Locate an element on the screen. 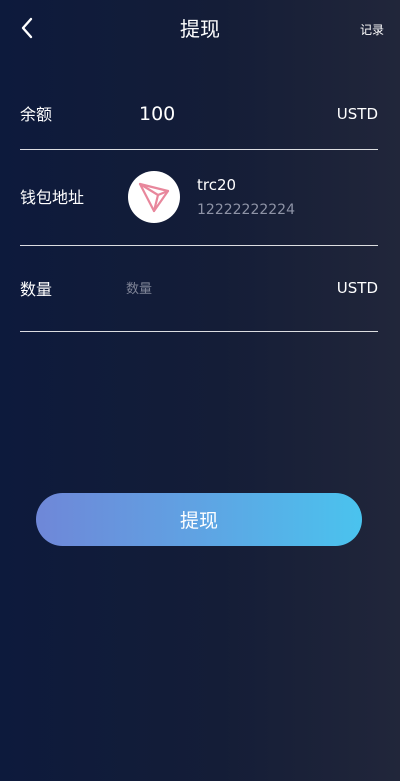 Image resolution: width=400 pixels, height=781 pixels. wallet-address: 12222222224 is located at coordinates (246, 210).